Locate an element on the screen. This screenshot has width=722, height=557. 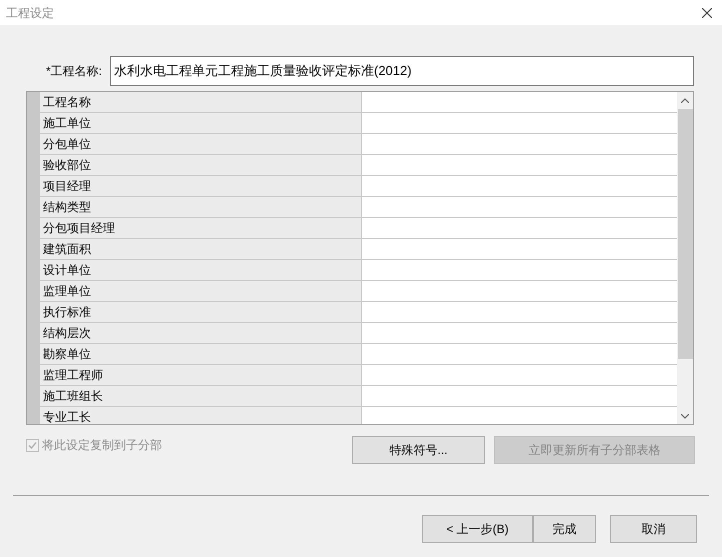
project-name-field: 水利水电工程单元工程施工质量验收评定标准(2012) is located at coordinates (402, 71).